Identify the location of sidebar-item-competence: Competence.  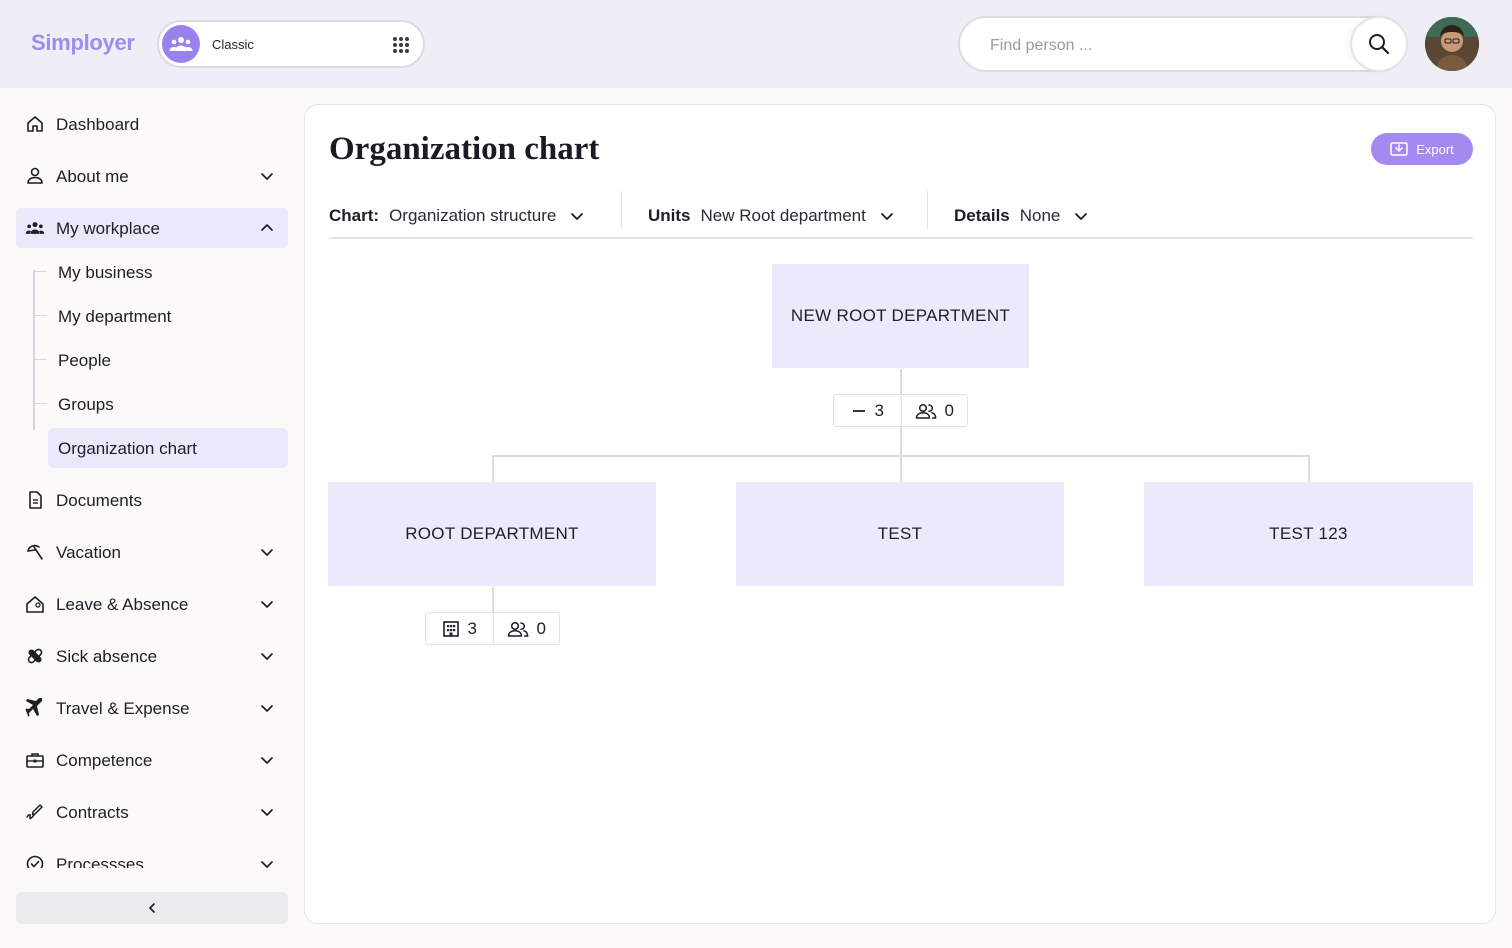
(152, 760).